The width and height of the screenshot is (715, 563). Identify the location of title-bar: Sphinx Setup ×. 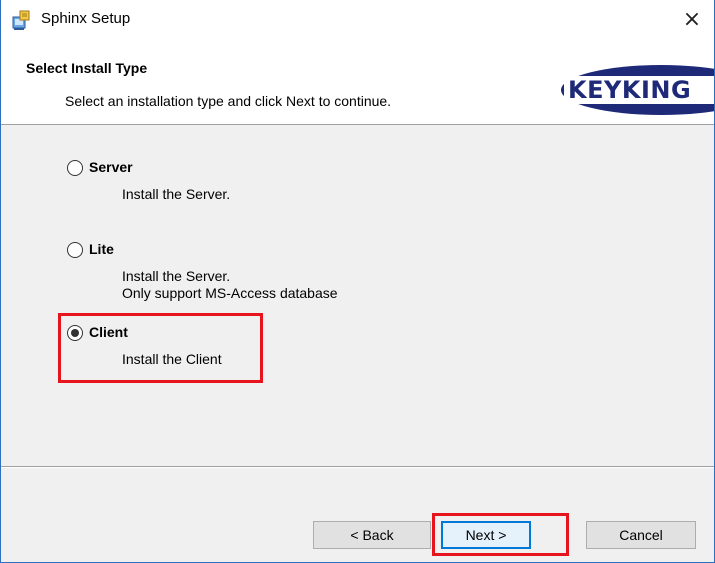
(357, 19).